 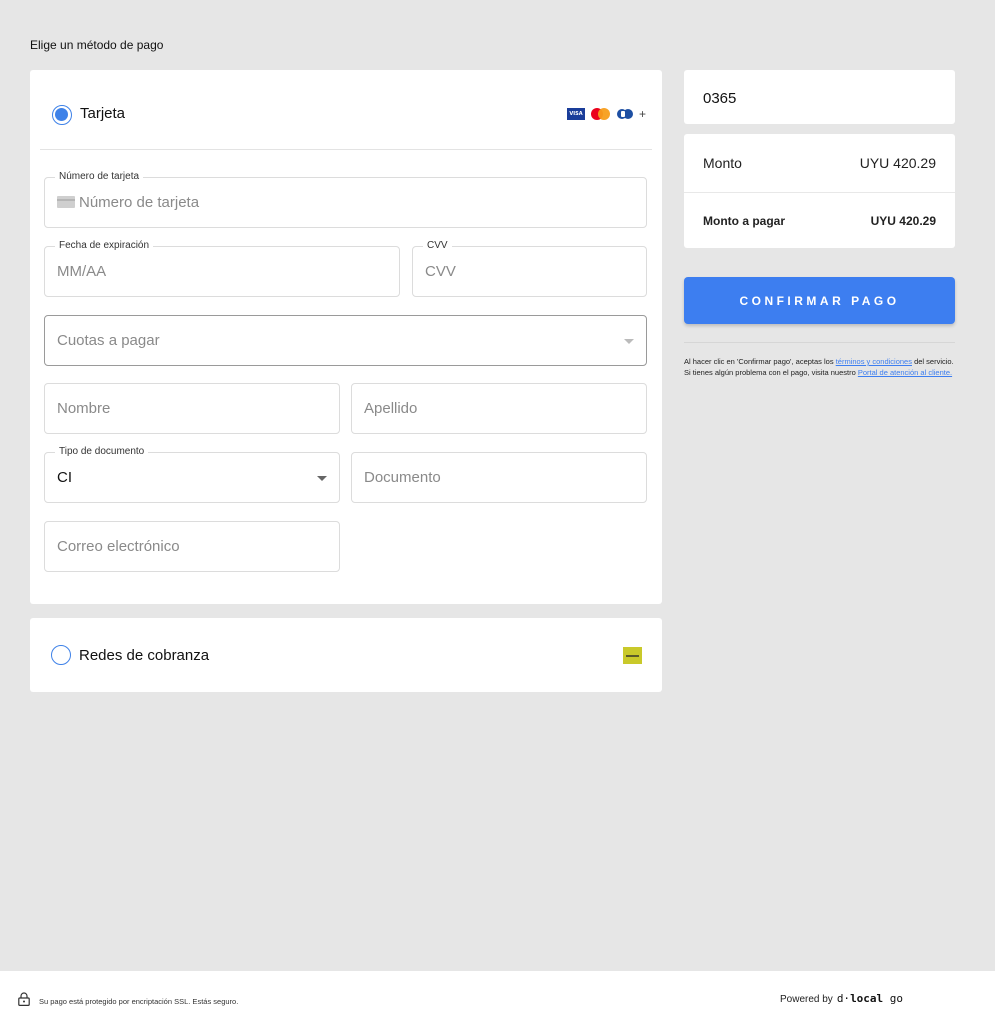 What do you see at coordinates (575, 114) in the screenshot?
I see `visa-logo-icon: VISA` at bounding box center [575, 114].